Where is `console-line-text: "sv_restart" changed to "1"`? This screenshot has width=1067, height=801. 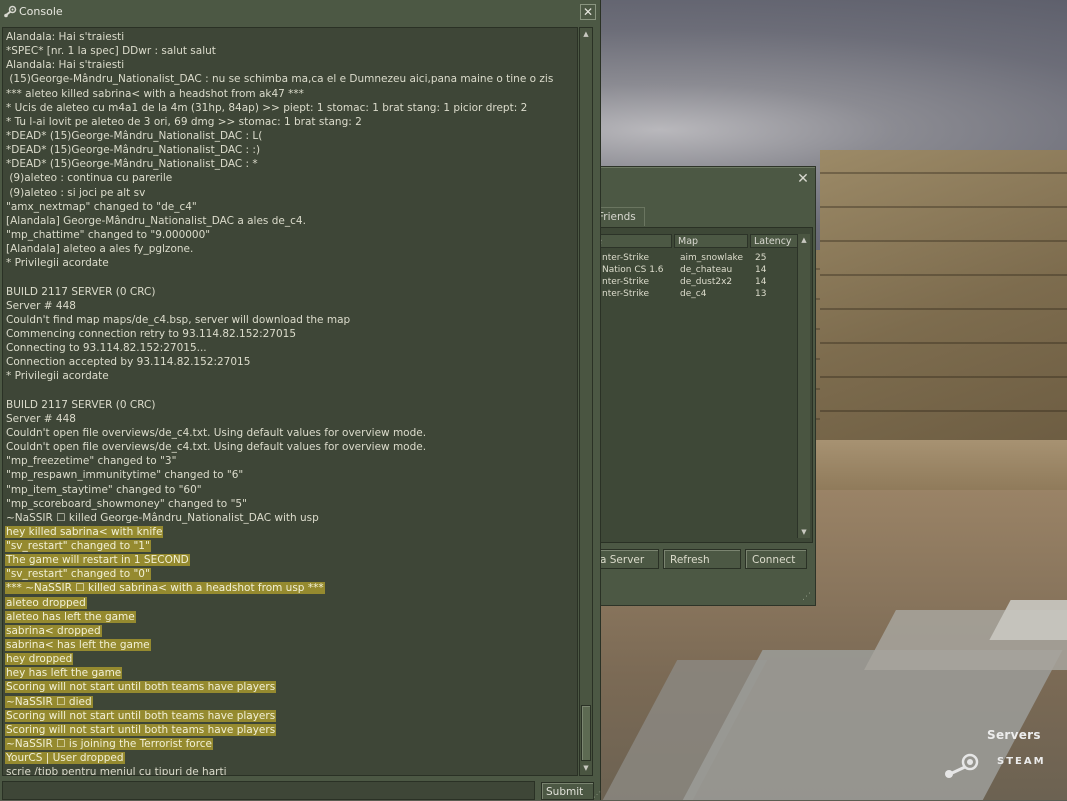 console-line-text: "sv_restart" changed to "1" is located at coordinates (78, 546).